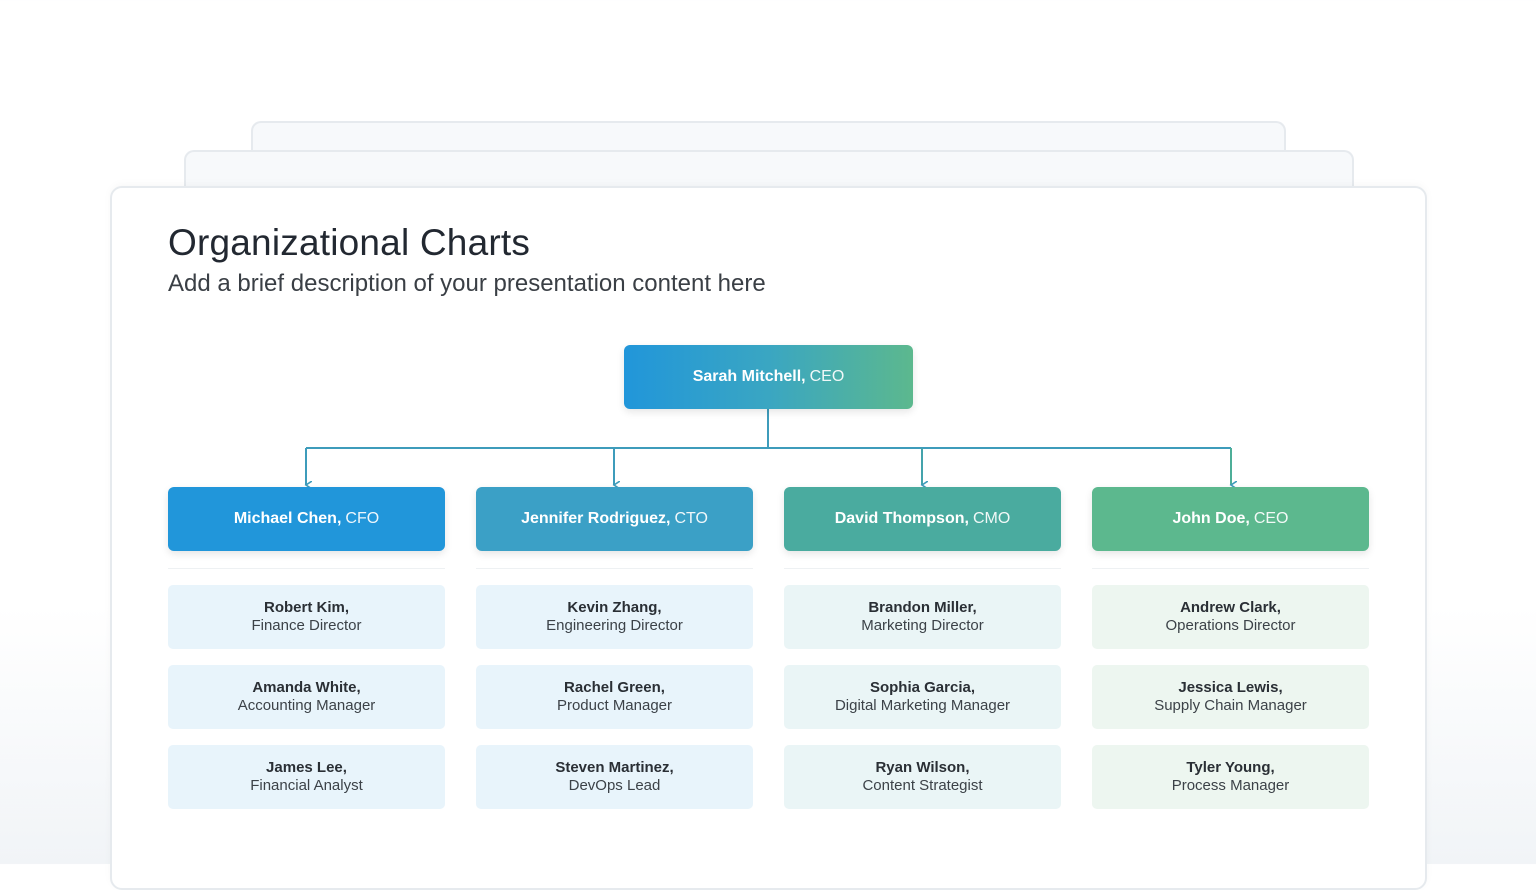  Describe the element at coordinates (922, 607) in the screenshot. I see `report-name: Brandon Miller,` at that location.